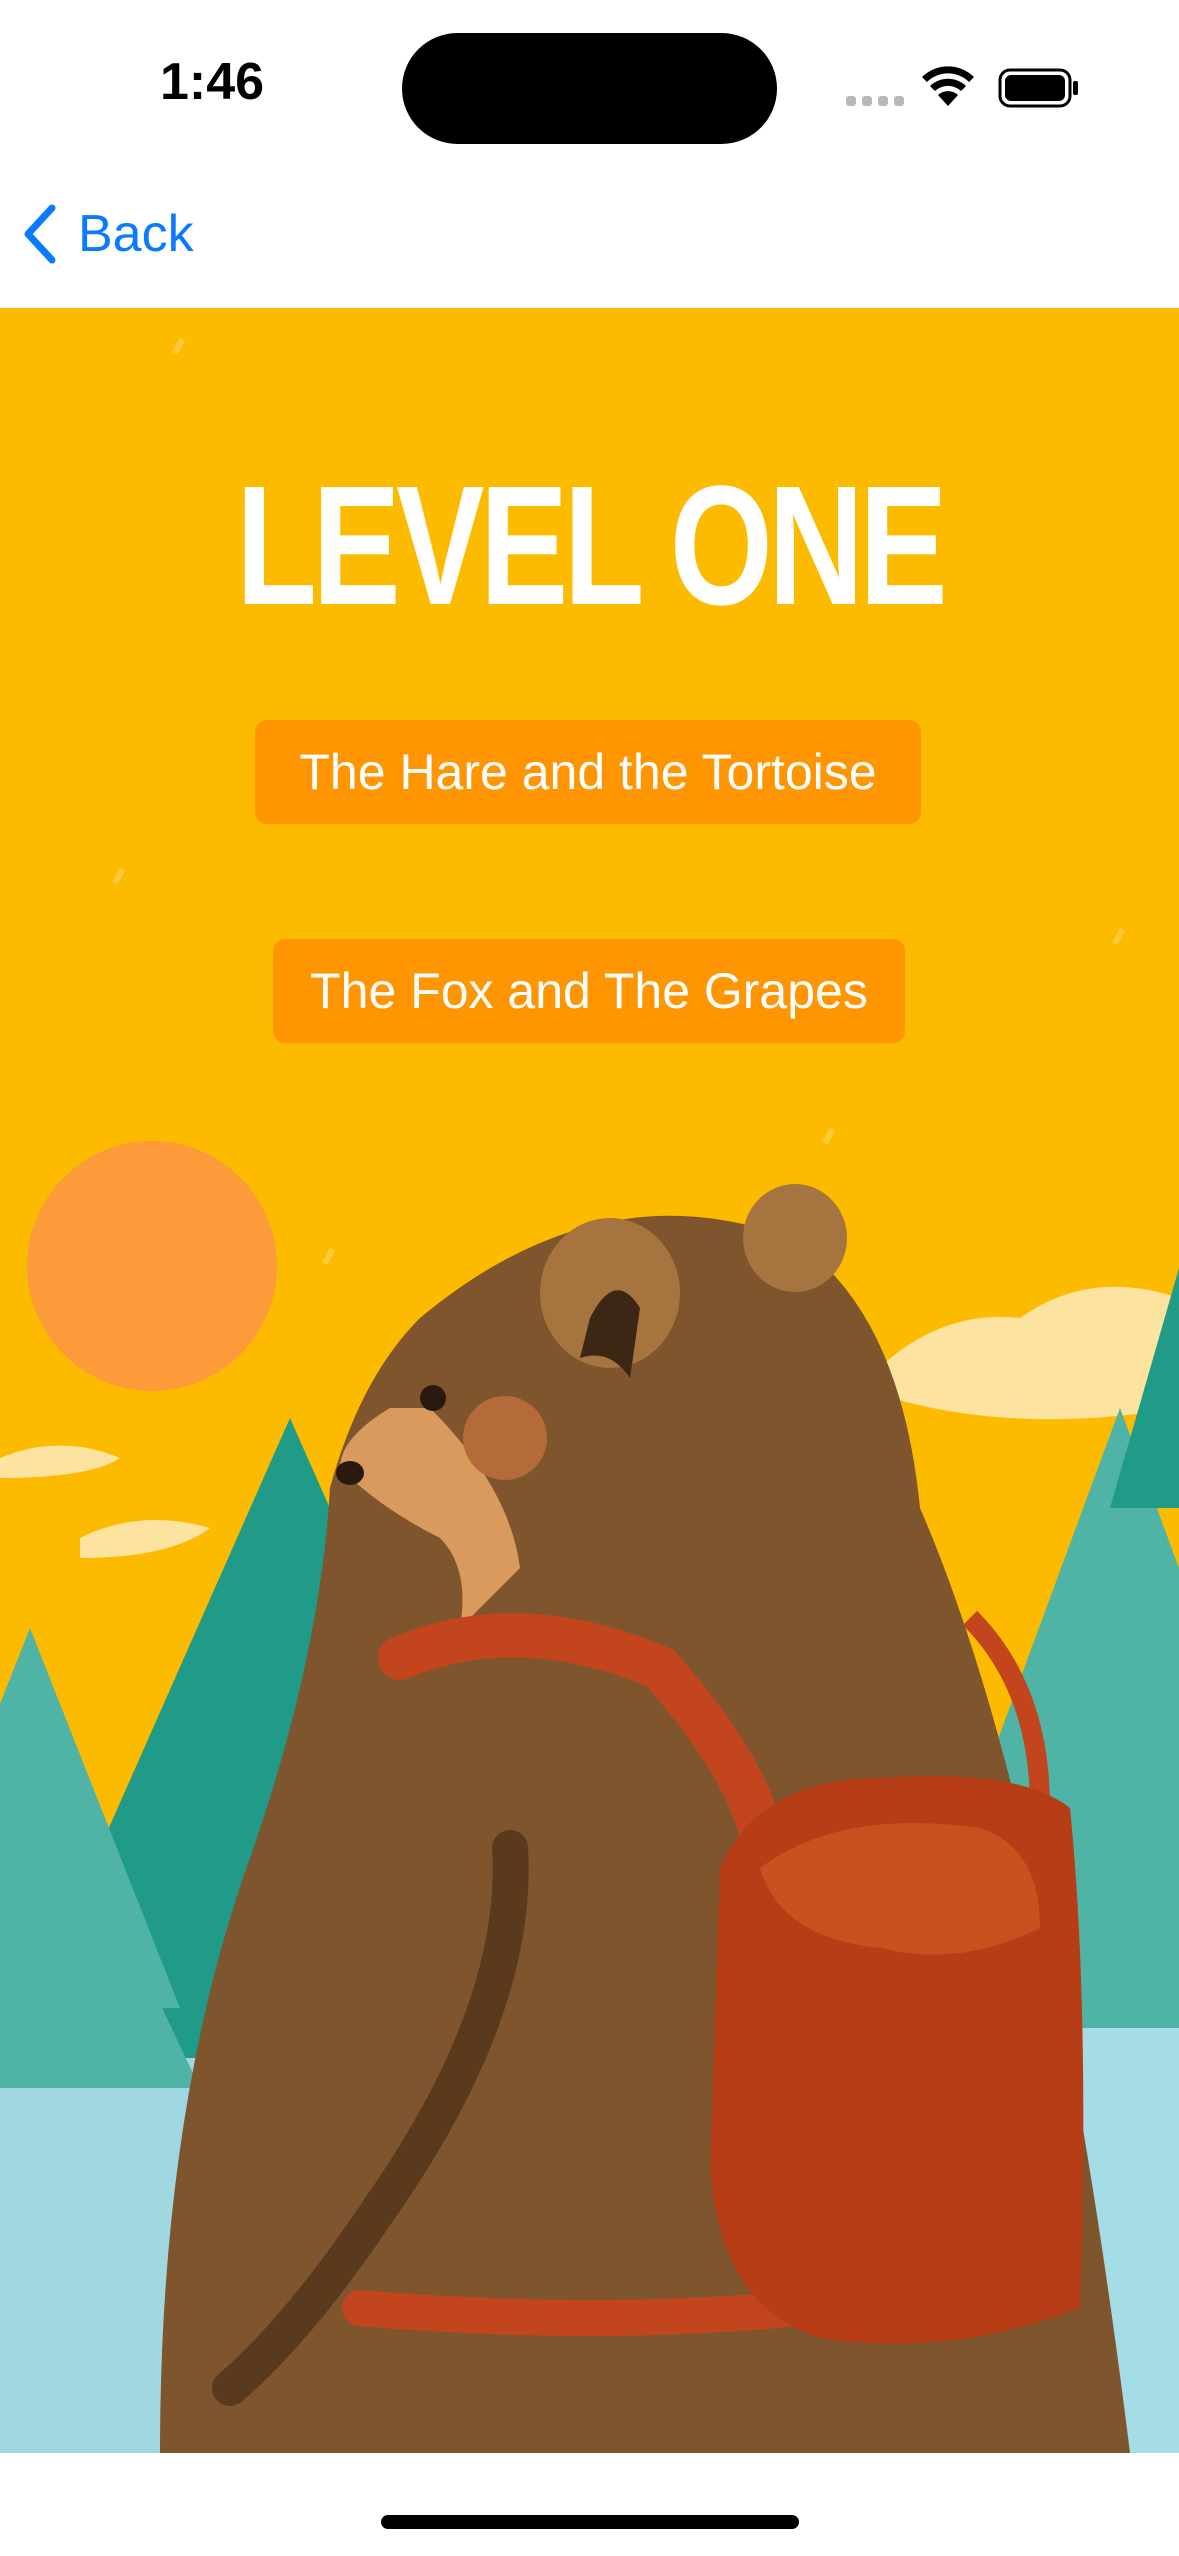 The image size is (1179, 2556). Describe the element at coordinates (589, 991) in the screenshot. I see `story-button-fox-and-grapes: The Fox and The Grapes` at that location.